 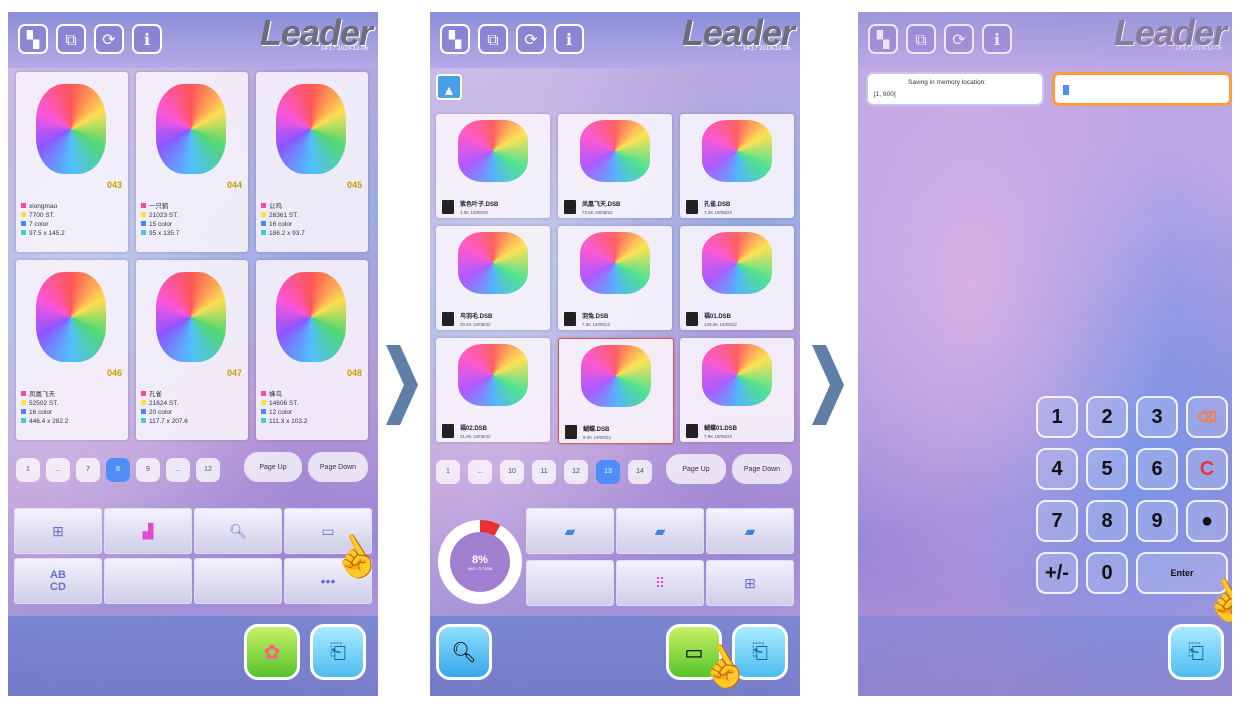 I want to click on stats-tool-button: ▟, so click(x=148, y=531).